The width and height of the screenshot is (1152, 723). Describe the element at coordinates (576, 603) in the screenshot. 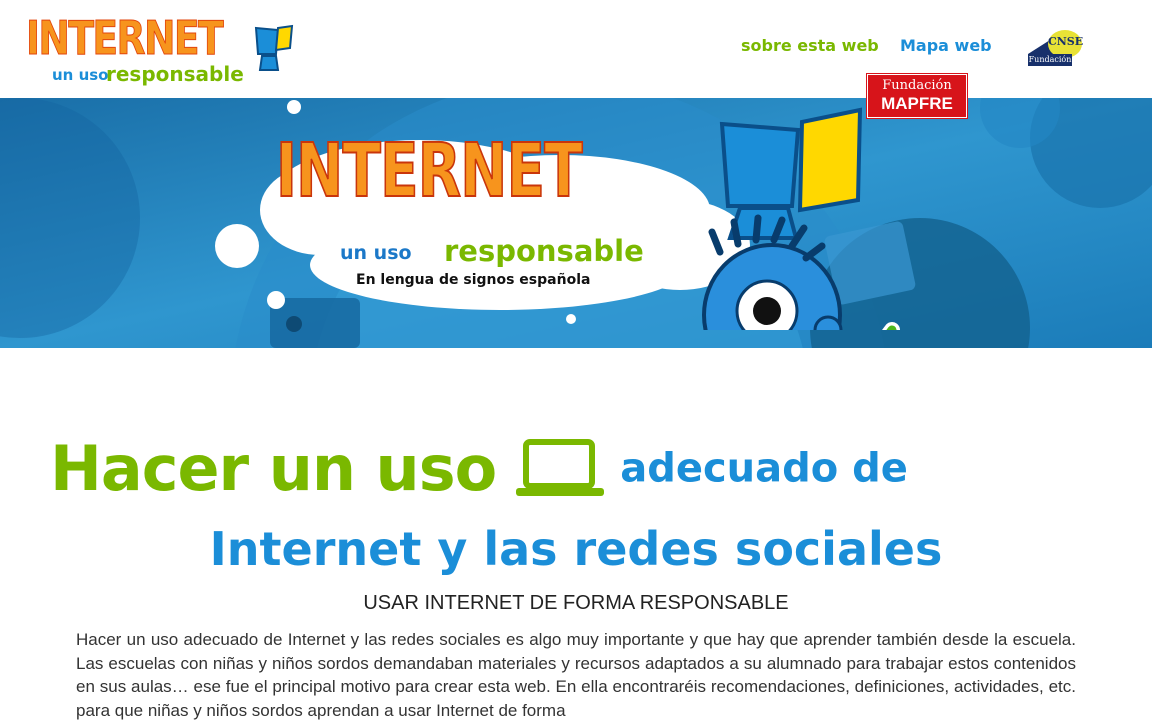

I see `section-heading: USAR INTERNET DE FORMA RESPONSABLE` at that location.